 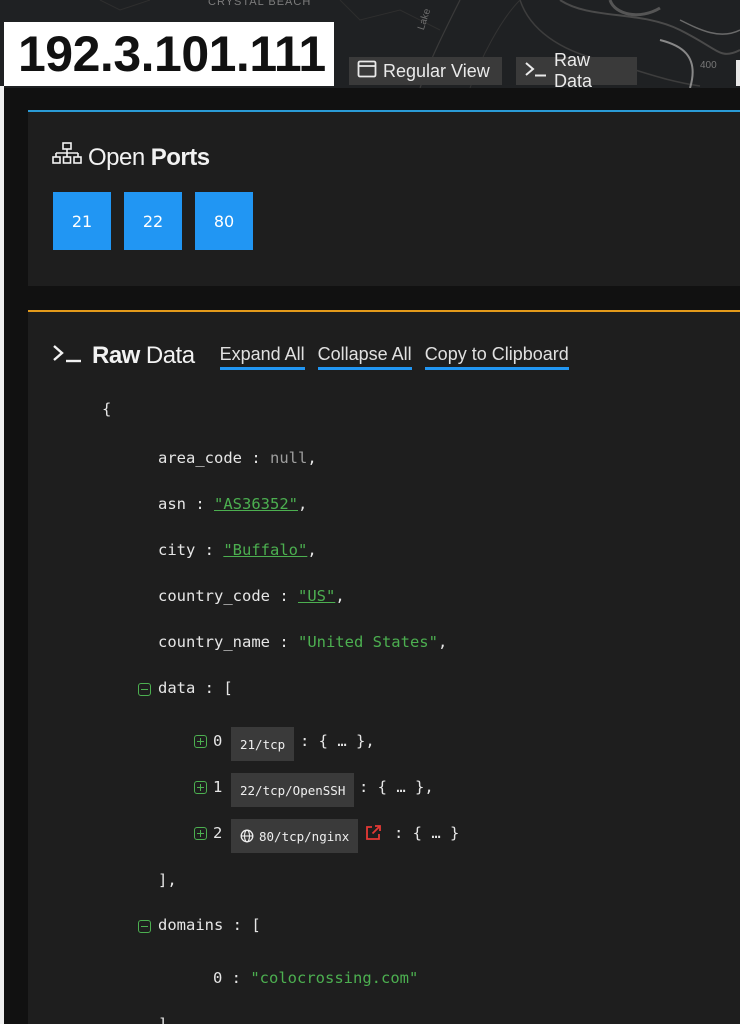 What do you see at coordinates (316, 596) in the screenshot?
I see `json-value-link: "US"` at bounding box center [316, 596].